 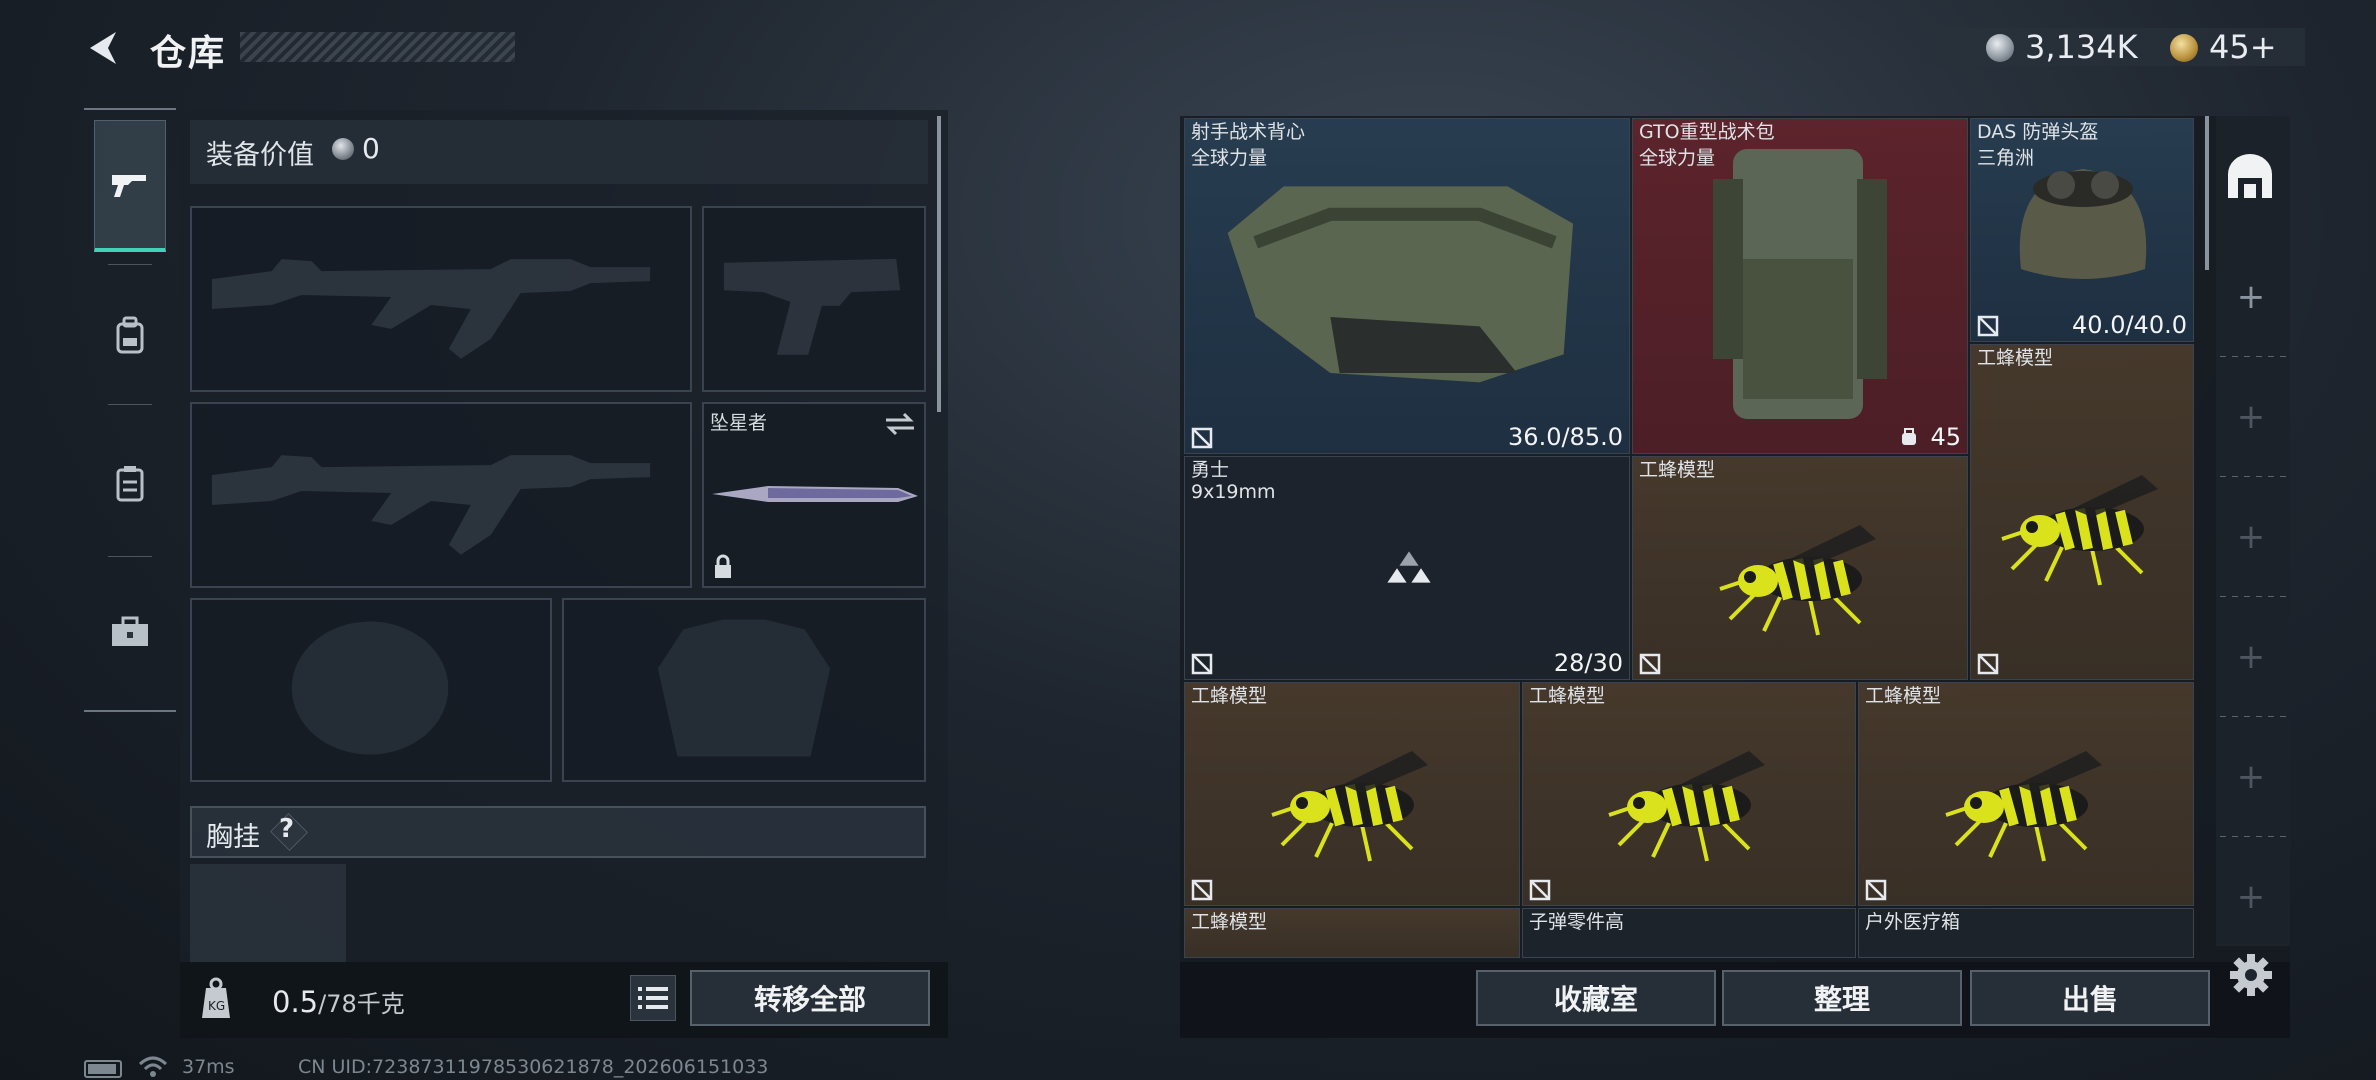 I want to click on armor-slot, so click(x=744, y=690).